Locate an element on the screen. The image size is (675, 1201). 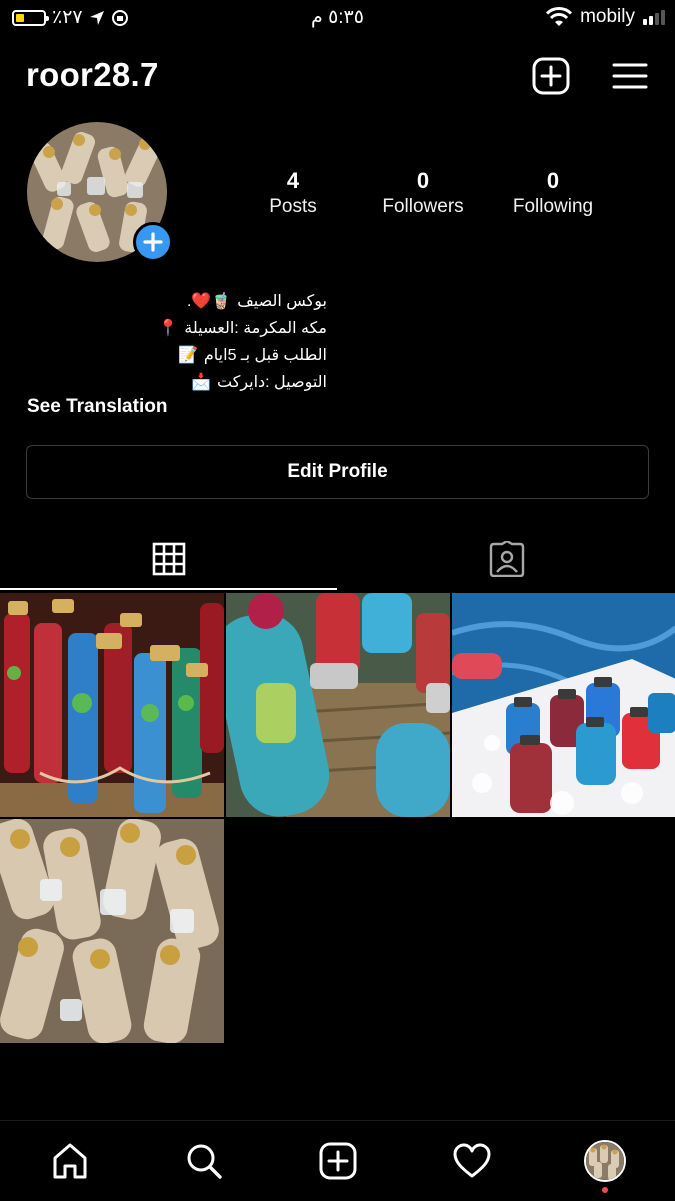
menu-icon is located at coordinates (630, 76).